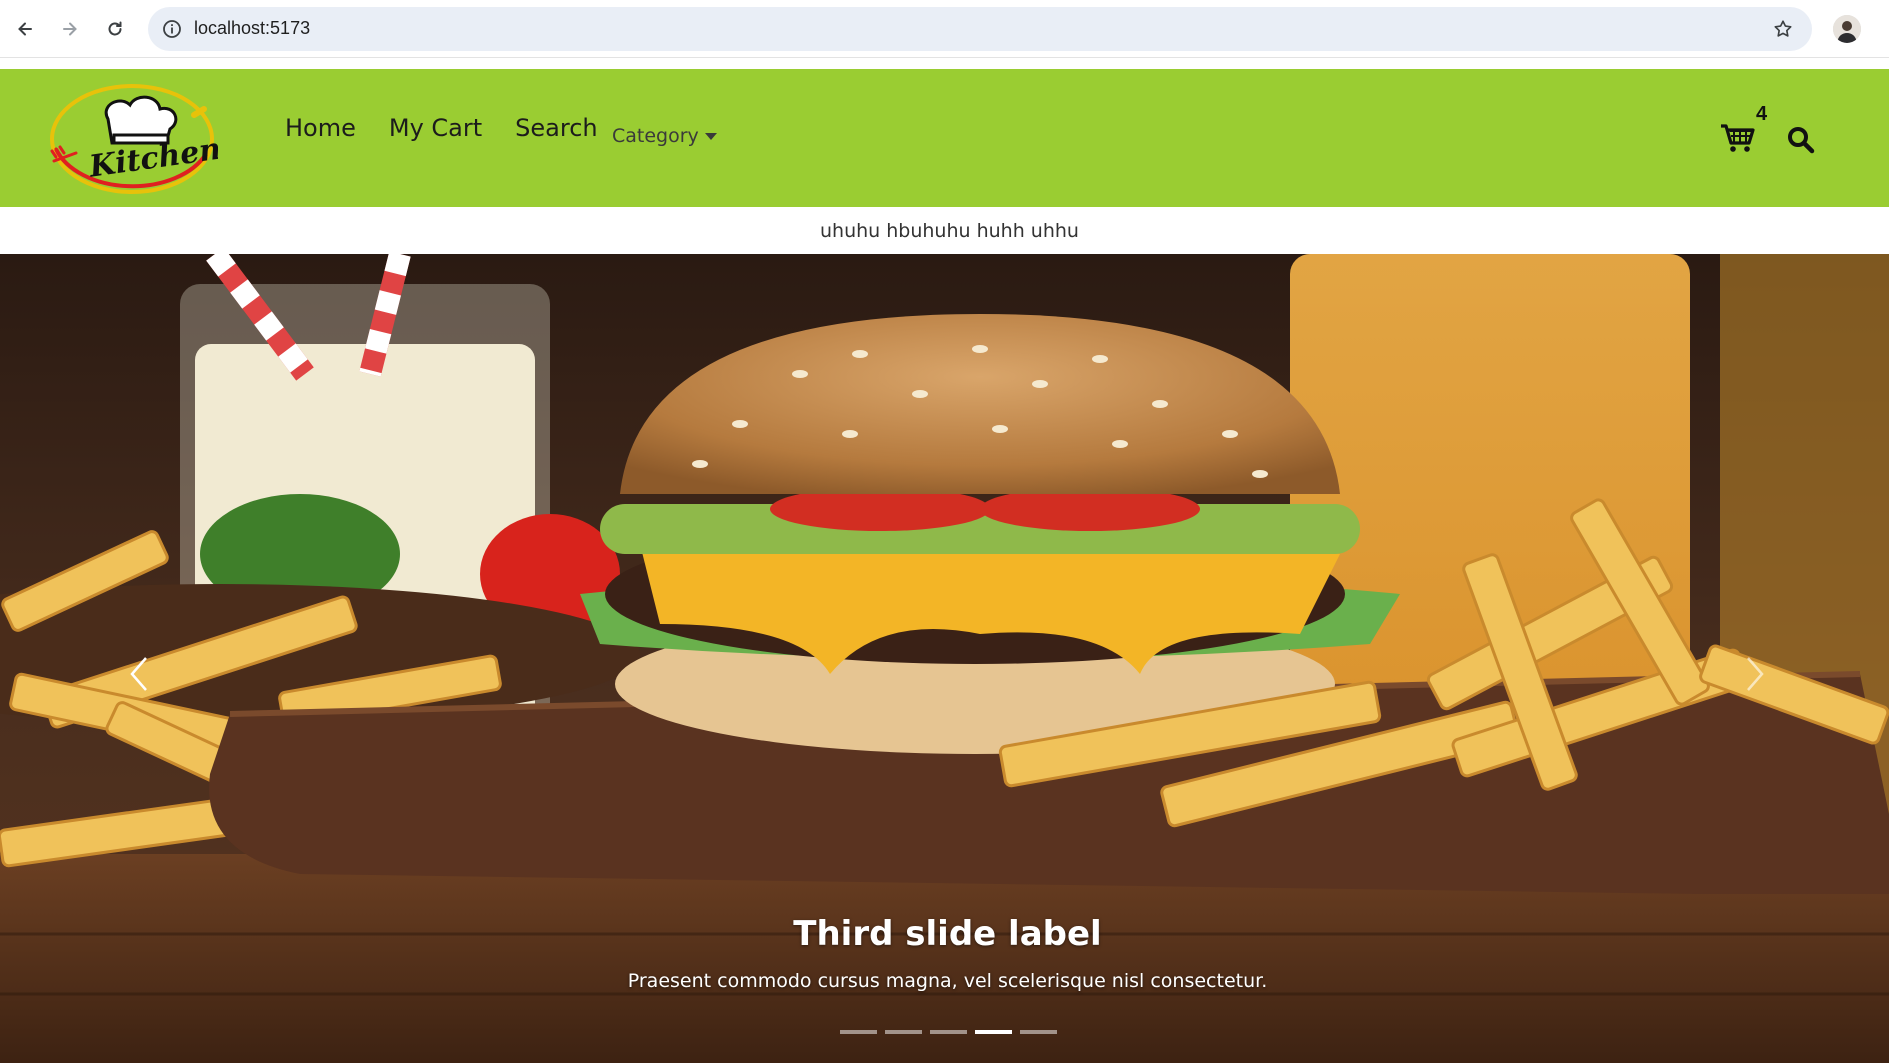 The height and width of the screenshot is (1063, 1889). Describe the element at coordinates (710, 136) in the screenshot. I see `caret-down-icon` at that location.